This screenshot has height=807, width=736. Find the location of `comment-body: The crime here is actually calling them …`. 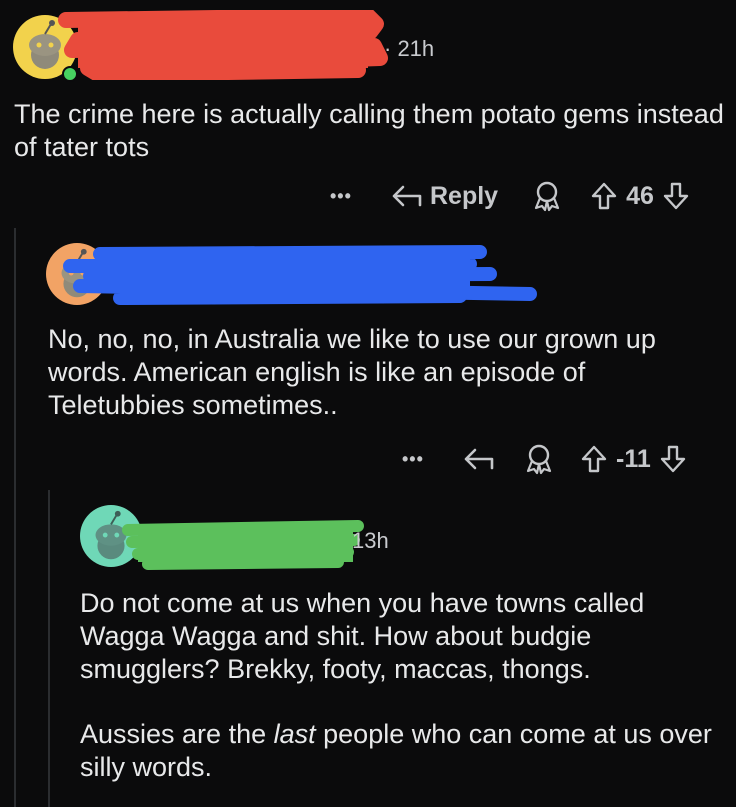

comment-body: The crime here is actually calling them … is located at coordinates (369, 130).